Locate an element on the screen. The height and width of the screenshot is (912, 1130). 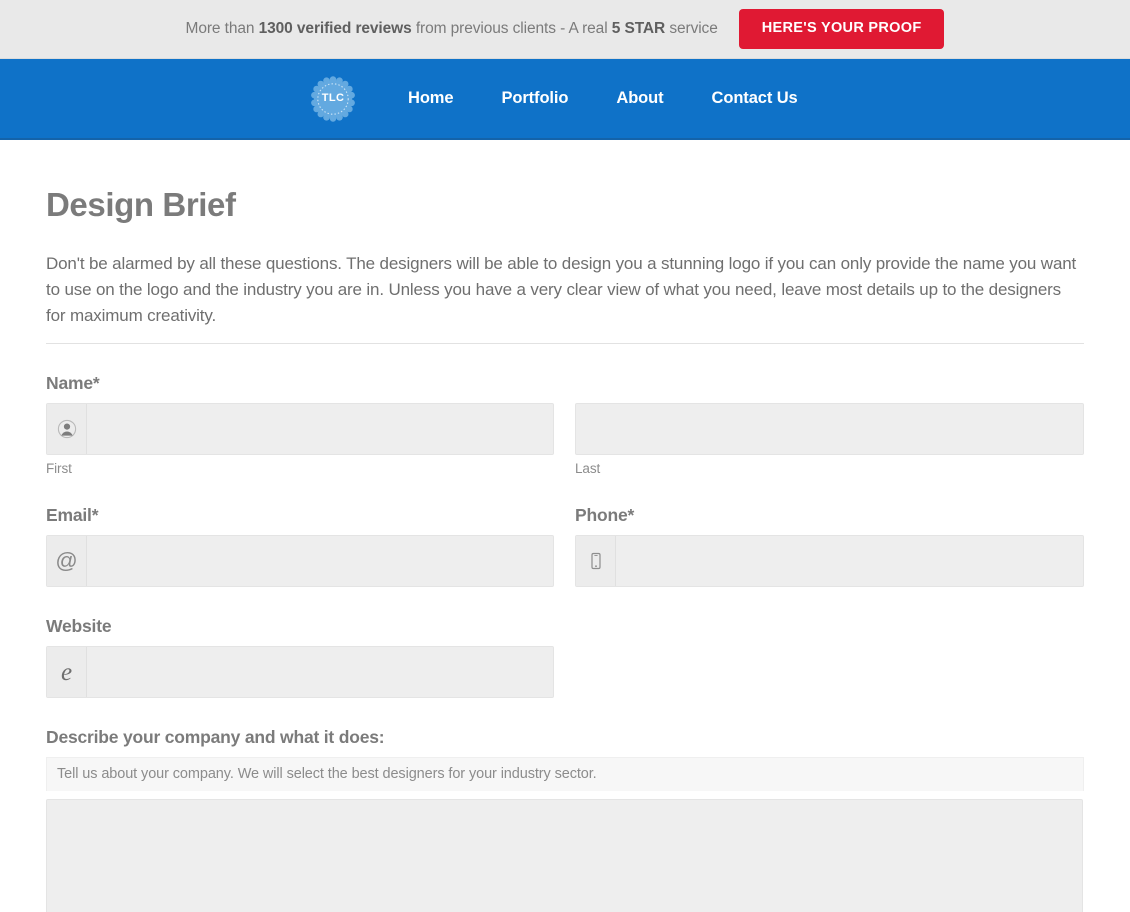
website-label: Website is located at coordinates (79, 626).